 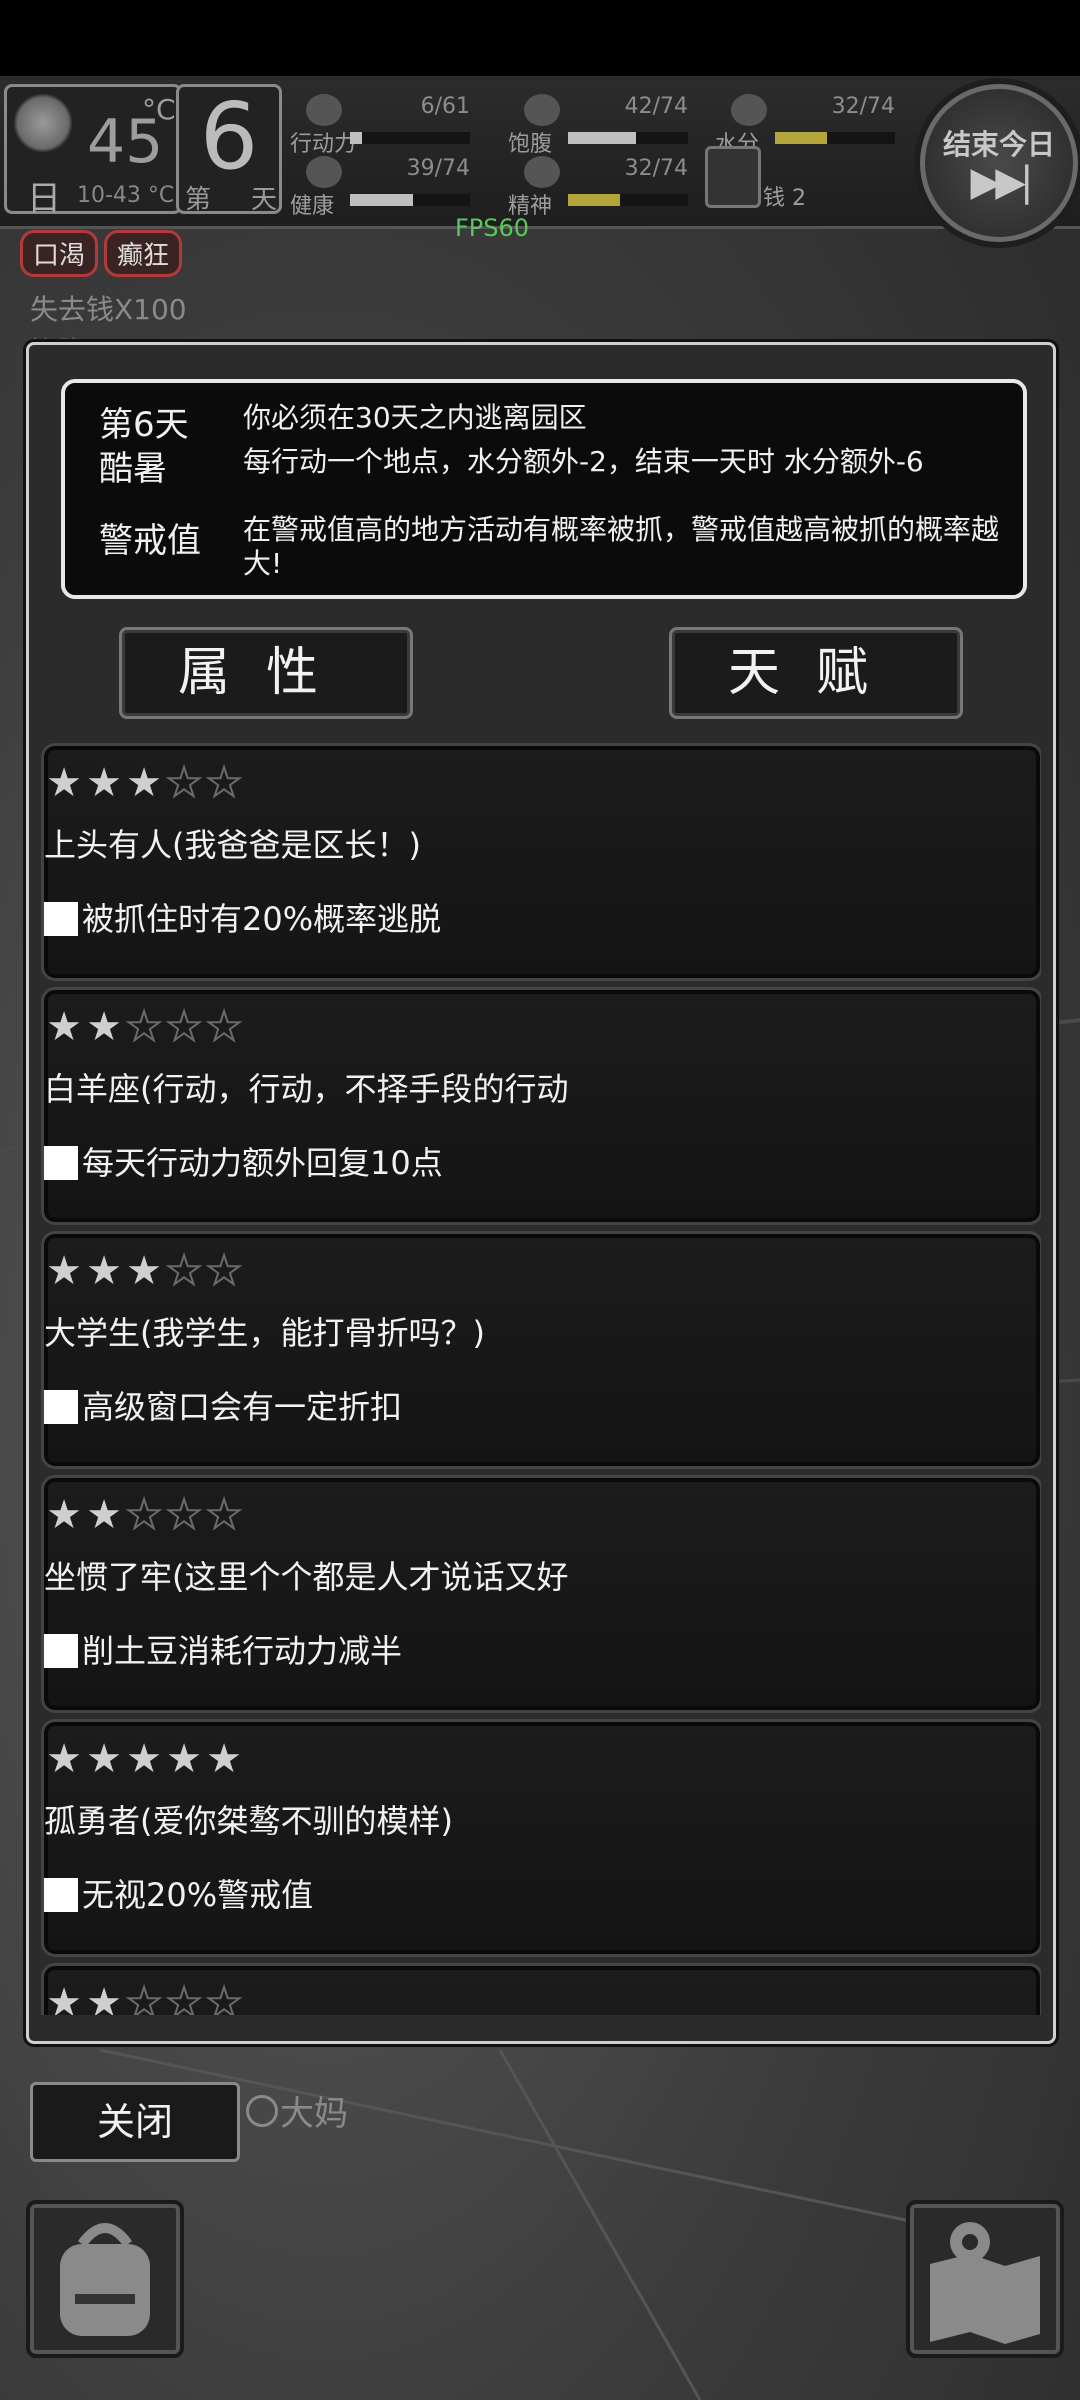 What do you see at coordinates (583, 461) in the screenshot?
I see `info-value: 每行动一个地点，水分额外-2，结束一天时 水分额外-6` at bounding box center [583, 461].